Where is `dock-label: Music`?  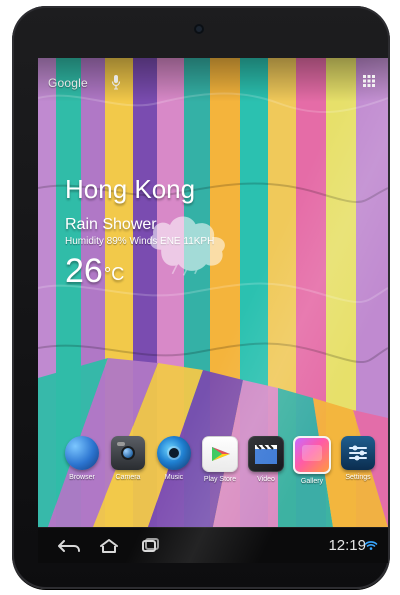 dock-label: Music is located at coordinates (174, 477).